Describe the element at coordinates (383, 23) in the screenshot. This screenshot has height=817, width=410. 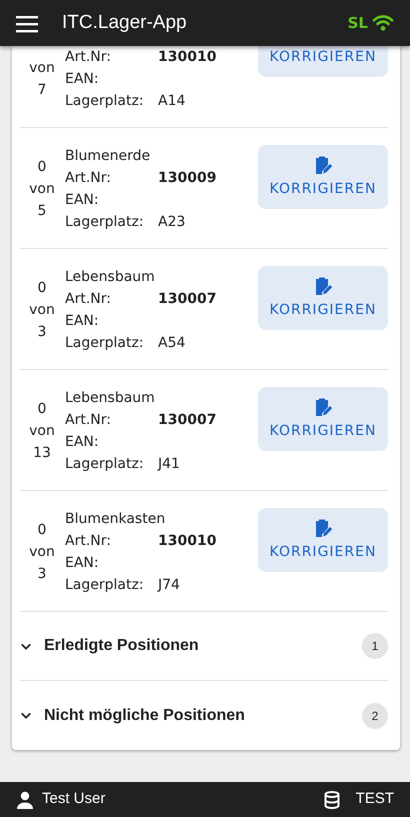
I see `wifi-icon` at that location.